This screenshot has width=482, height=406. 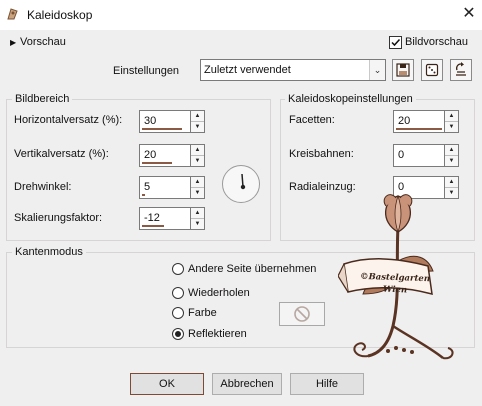 What do you see at coordinates (293, 70) in the screenshot?
I see `settings-dropdown: Zuletzt verwendet ⌄` at bounding box center [293, 70].